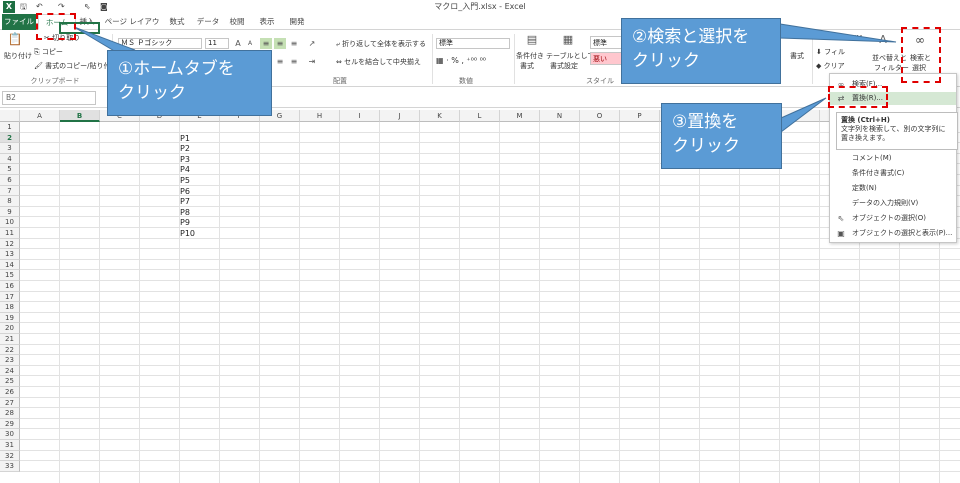  I want to click on column-header: J, so click(400, 116).